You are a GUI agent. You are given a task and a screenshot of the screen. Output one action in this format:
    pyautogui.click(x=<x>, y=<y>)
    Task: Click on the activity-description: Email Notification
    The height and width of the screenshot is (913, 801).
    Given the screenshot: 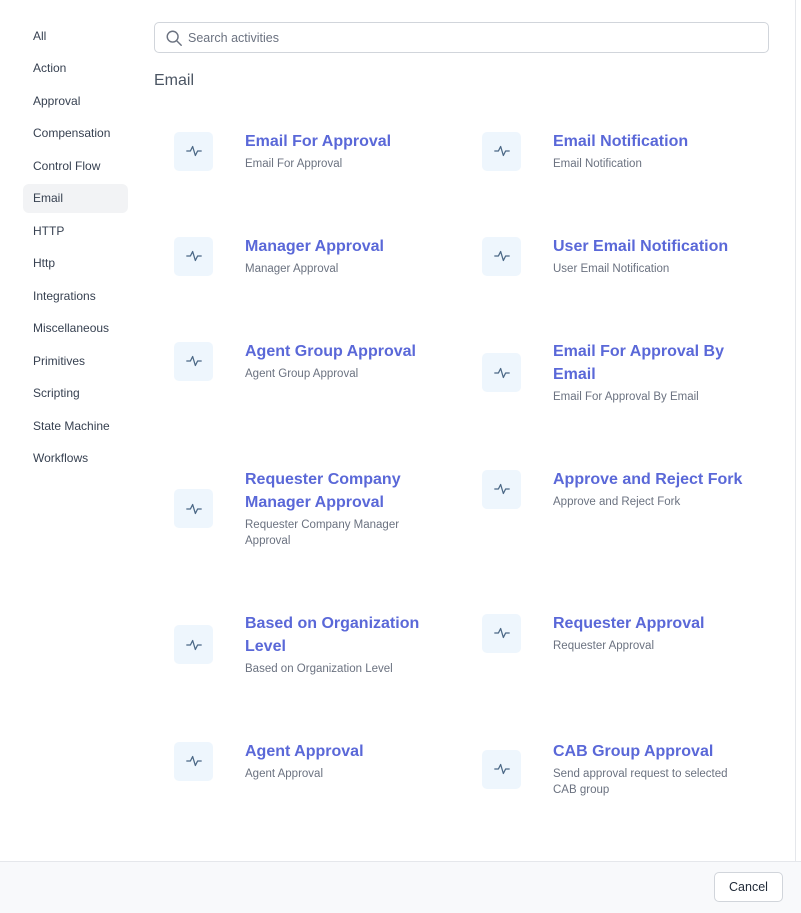 What is the action you would take?
    pyautogui.click(x=597, y=164)
    